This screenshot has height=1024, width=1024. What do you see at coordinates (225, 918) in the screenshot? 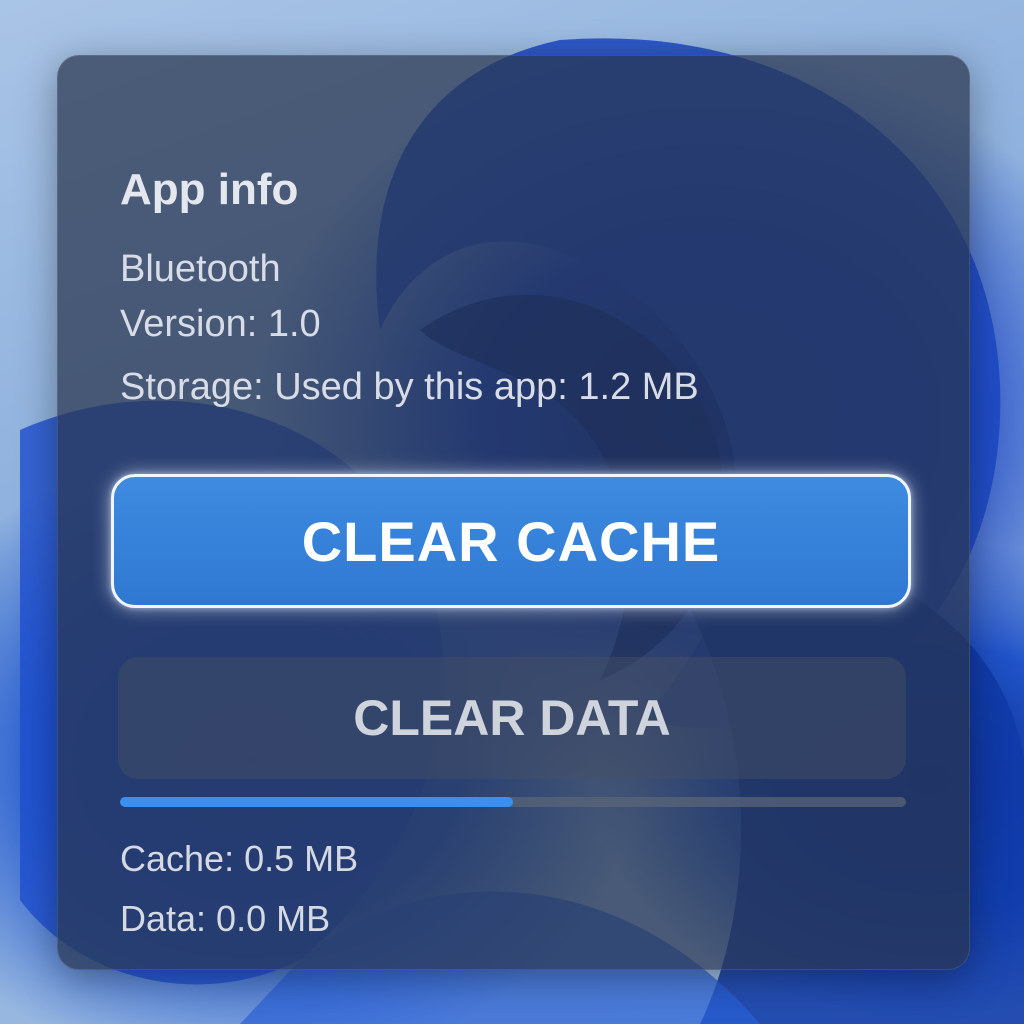
I see `data-size: Data: 0.0 MB` at bounding box center [225, 918].